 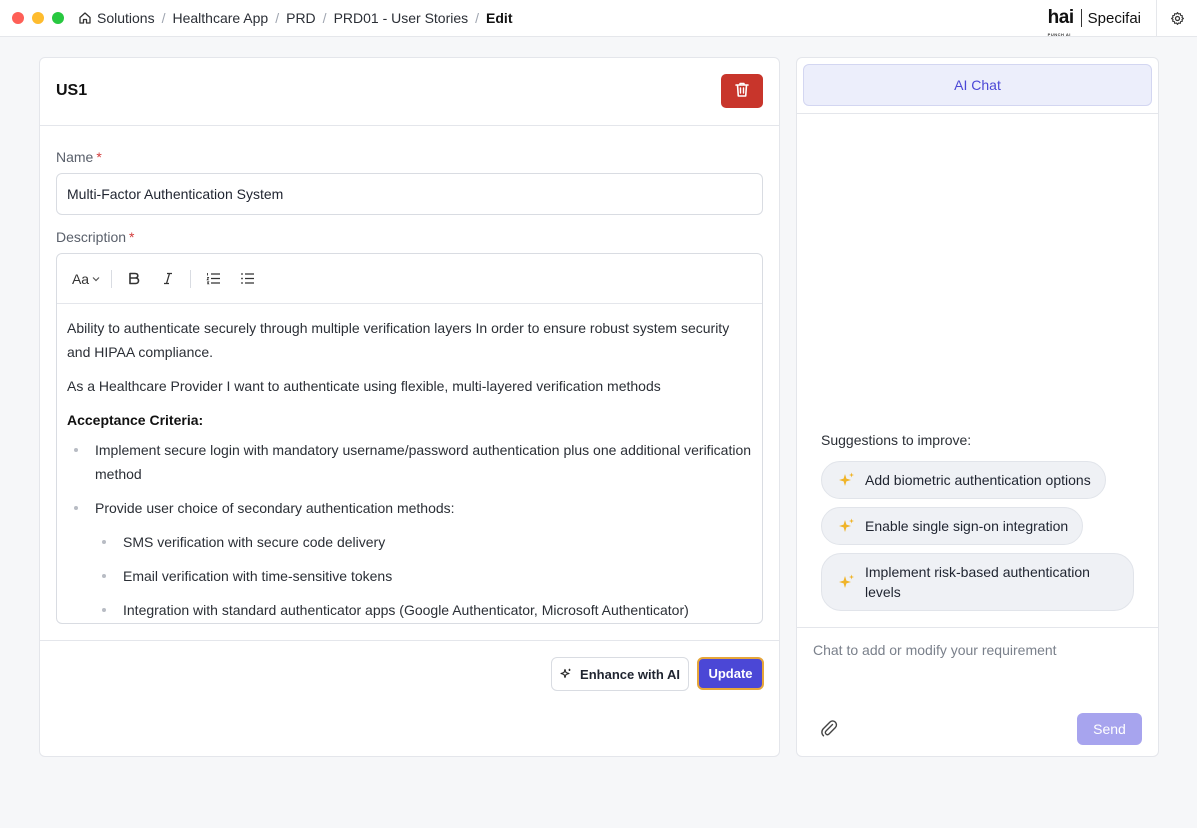 I want to click on footer-divider, so click(x=409, y=640).